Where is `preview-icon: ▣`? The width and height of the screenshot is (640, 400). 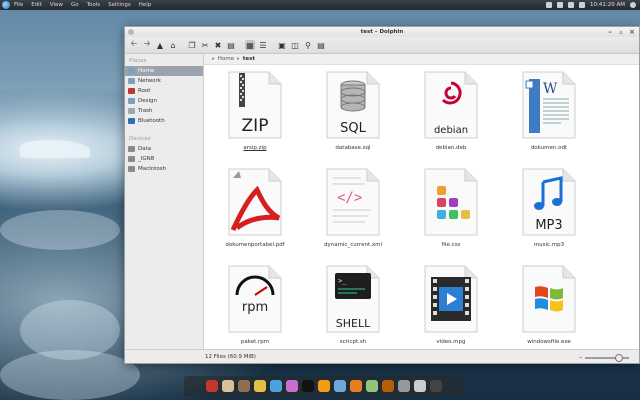 preview-icon: ▣ is located at coordinates (282, 45).